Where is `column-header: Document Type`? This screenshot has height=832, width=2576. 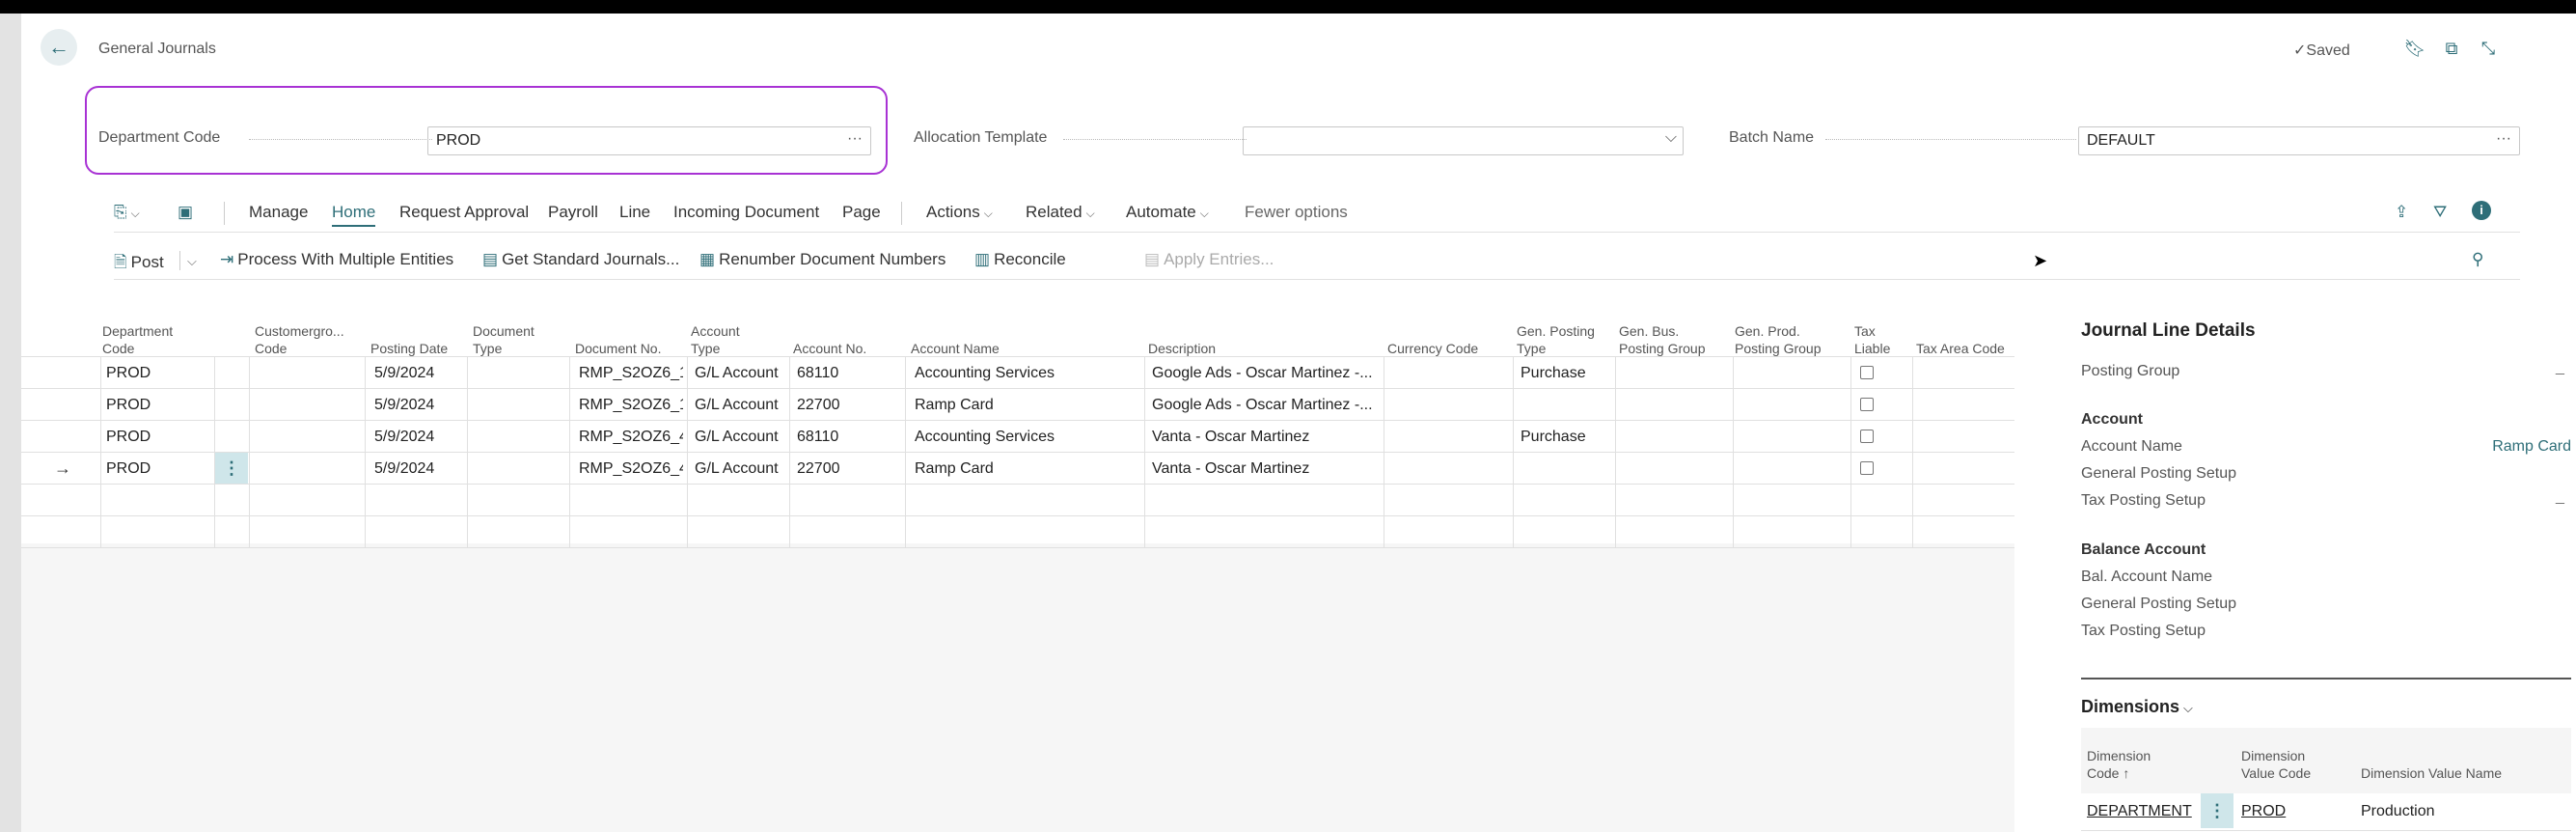 column-header: Document Type is located at coordinates (503, 339).